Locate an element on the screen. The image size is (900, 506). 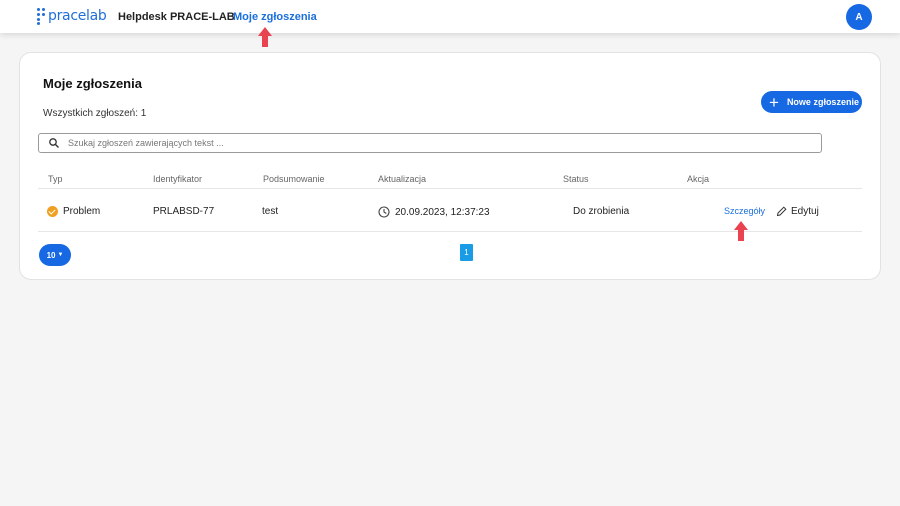
page-size-selector: 10 ▼ is located at coordinates (55, 255).